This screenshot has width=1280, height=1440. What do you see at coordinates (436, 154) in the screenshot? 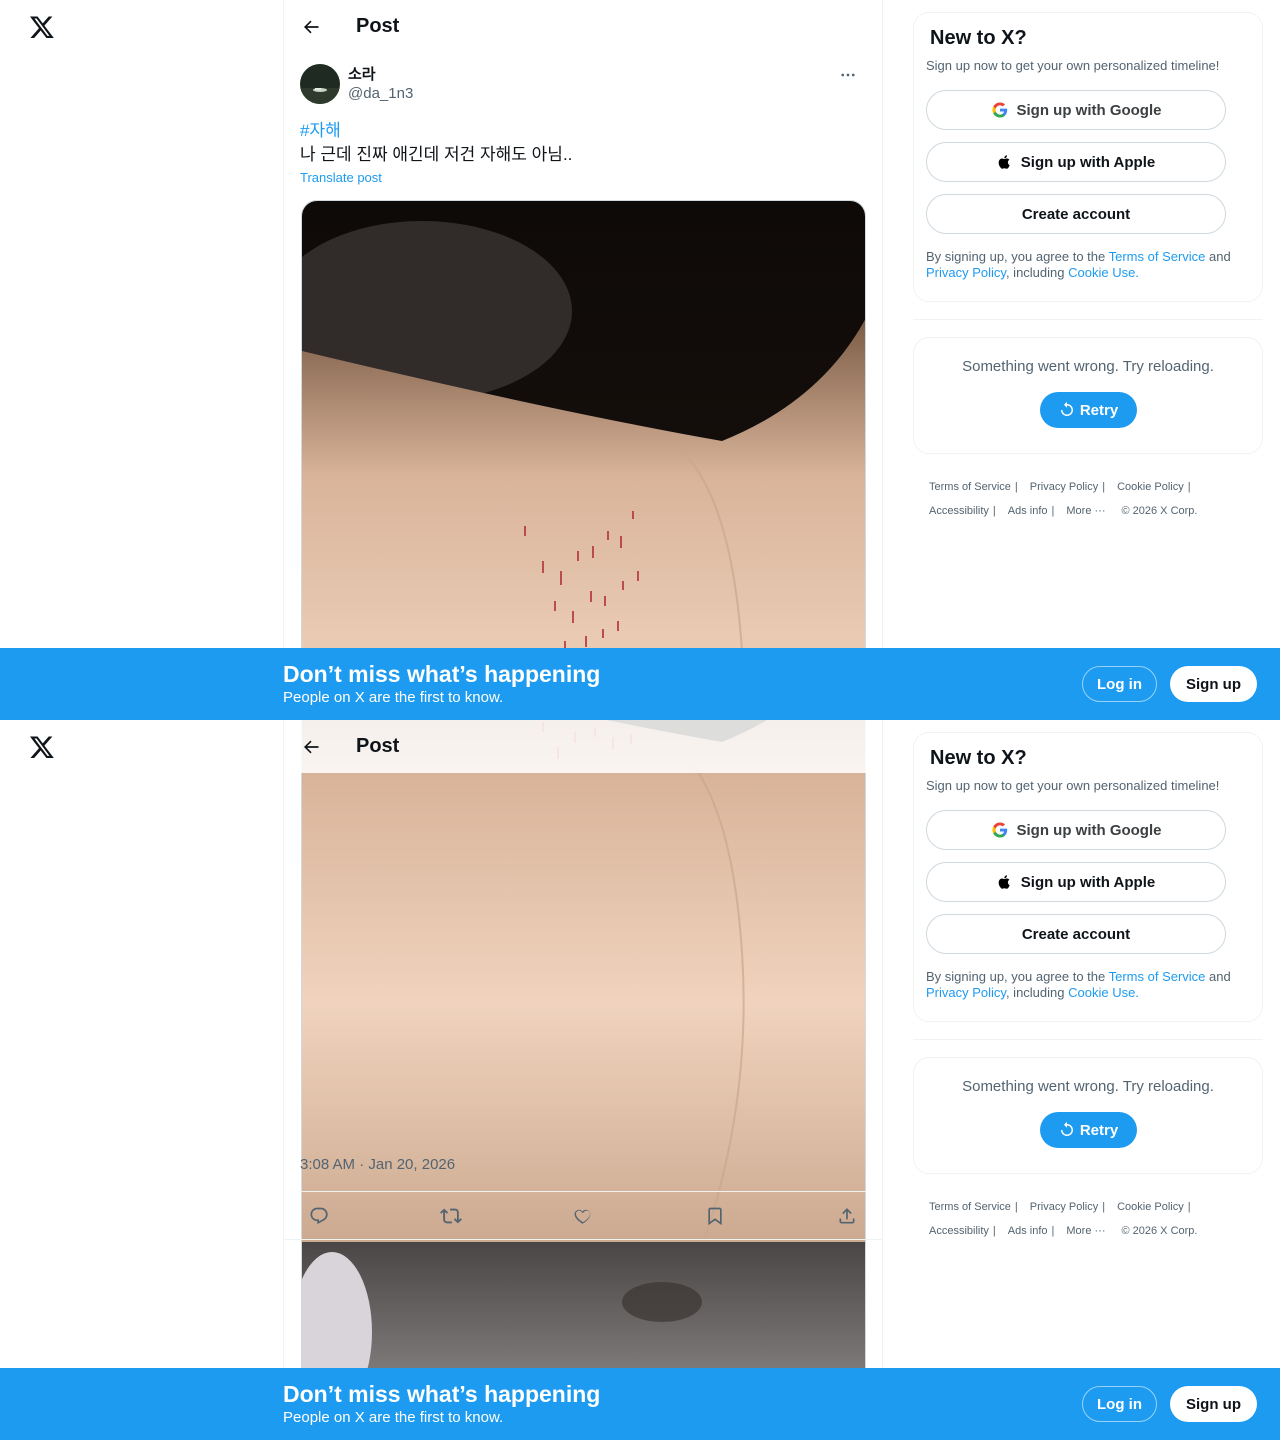
I see `post-body: 나 근데 진짜 애긴데 저건 자해도 아님..` at bounding box center [436, 154].